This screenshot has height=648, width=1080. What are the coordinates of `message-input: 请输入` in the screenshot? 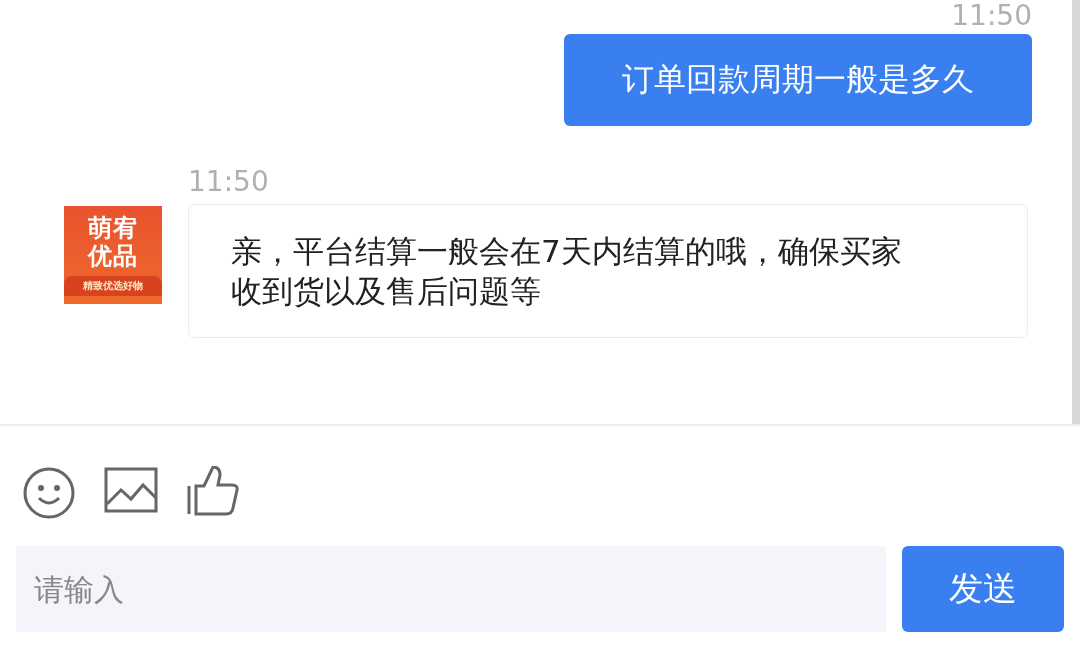 It's located at (451, 589).